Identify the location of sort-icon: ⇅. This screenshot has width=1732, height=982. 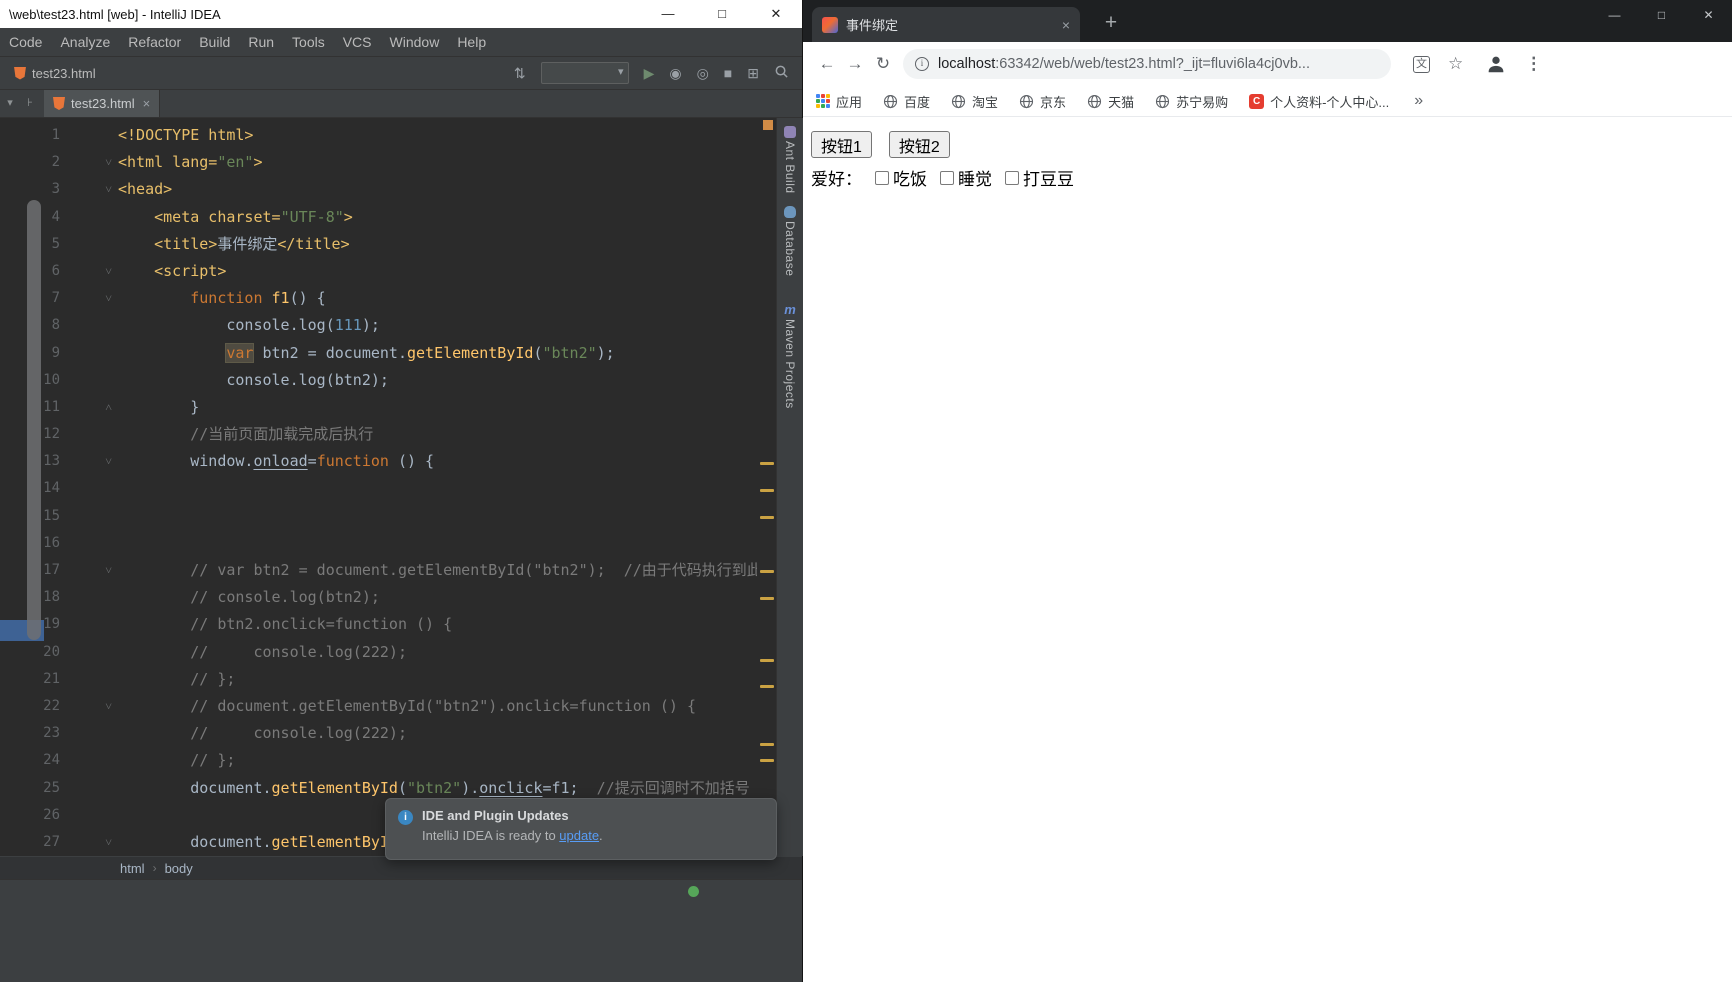
(520, 73).